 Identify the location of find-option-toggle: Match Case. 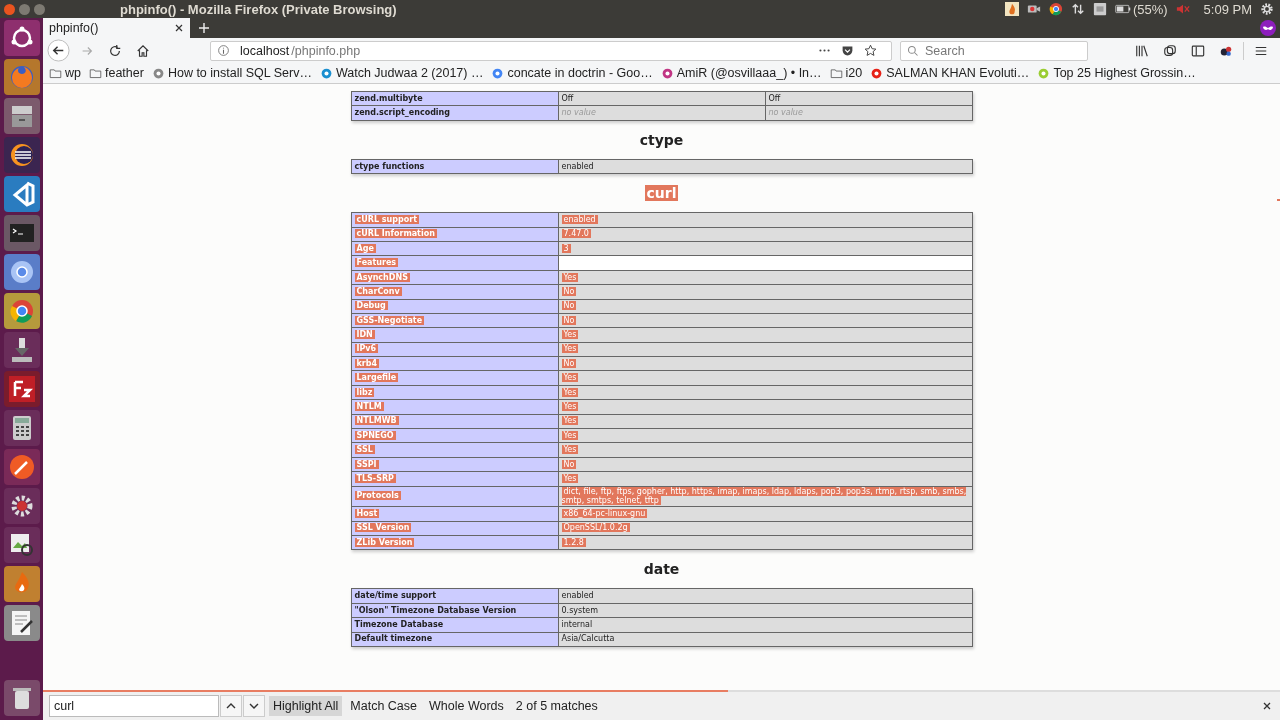
(384, 706).